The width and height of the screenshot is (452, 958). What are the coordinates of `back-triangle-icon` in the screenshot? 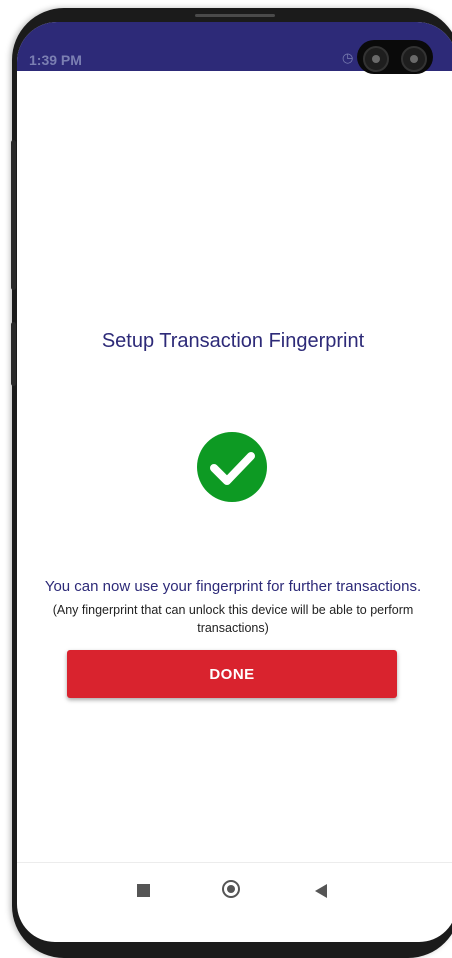 It's located at (321, 891).